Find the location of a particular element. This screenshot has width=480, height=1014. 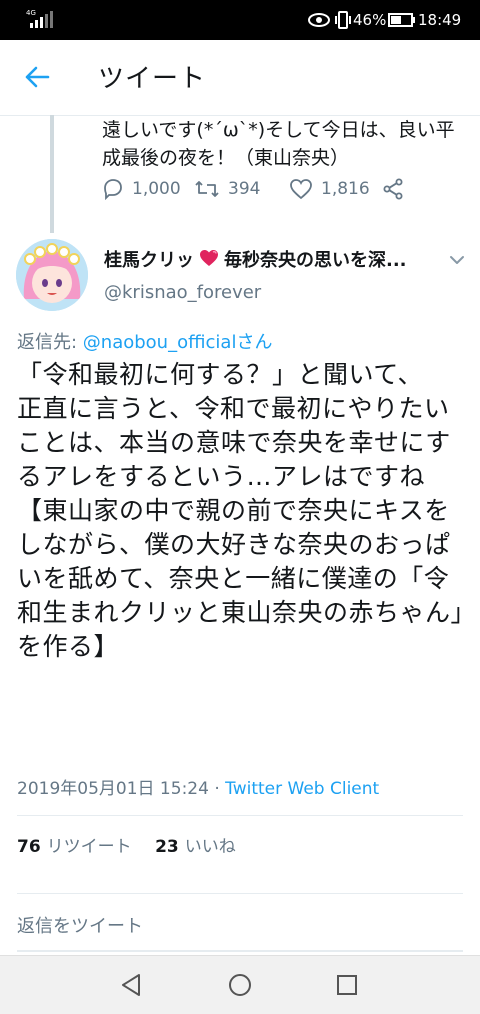

vibrate-icon is located at coordinates (343, 20).